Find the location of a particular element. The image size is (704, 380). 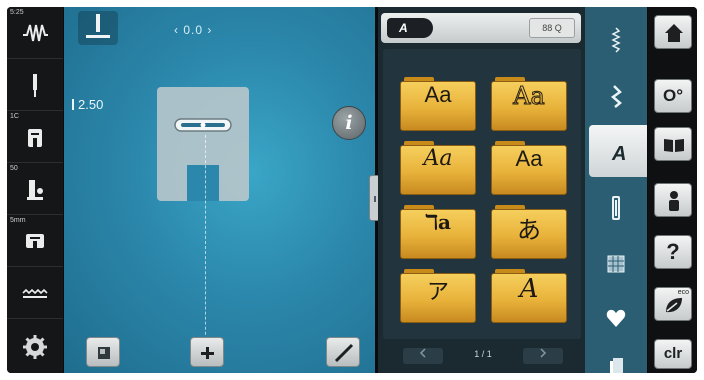

consultant-button is located at coordinates (673, 200).